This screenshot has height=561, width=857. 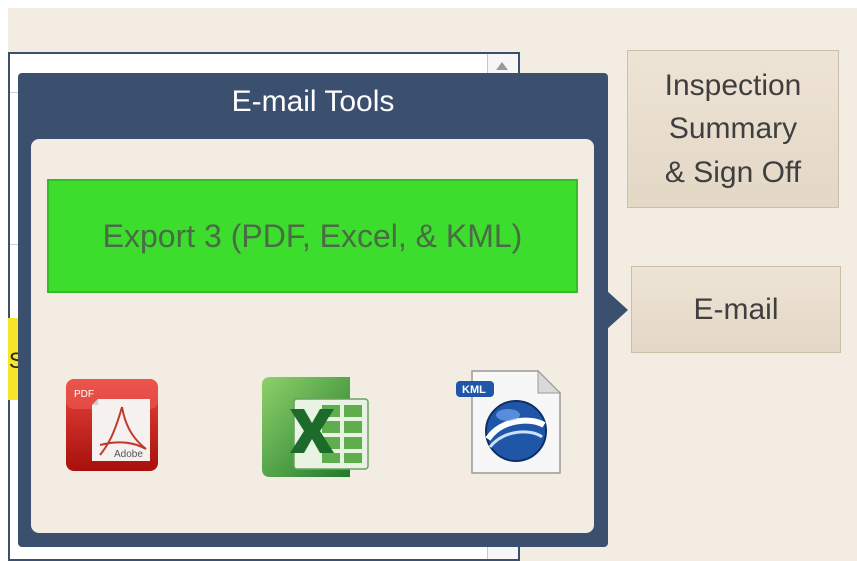 What do you see at coordinates (733, 85) in the screenshot?
I see `inspection-label-line1: Inspection` at bounding box center [733, 85].